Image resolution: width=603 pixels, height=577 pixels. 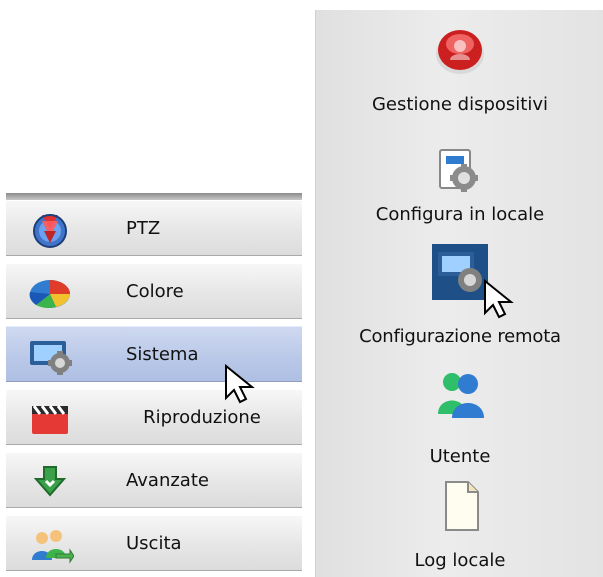 What do you see at coordinates (460, 456) in the screenshot?
I see `right-item-label: Utente` at bounding box center [460, 456].